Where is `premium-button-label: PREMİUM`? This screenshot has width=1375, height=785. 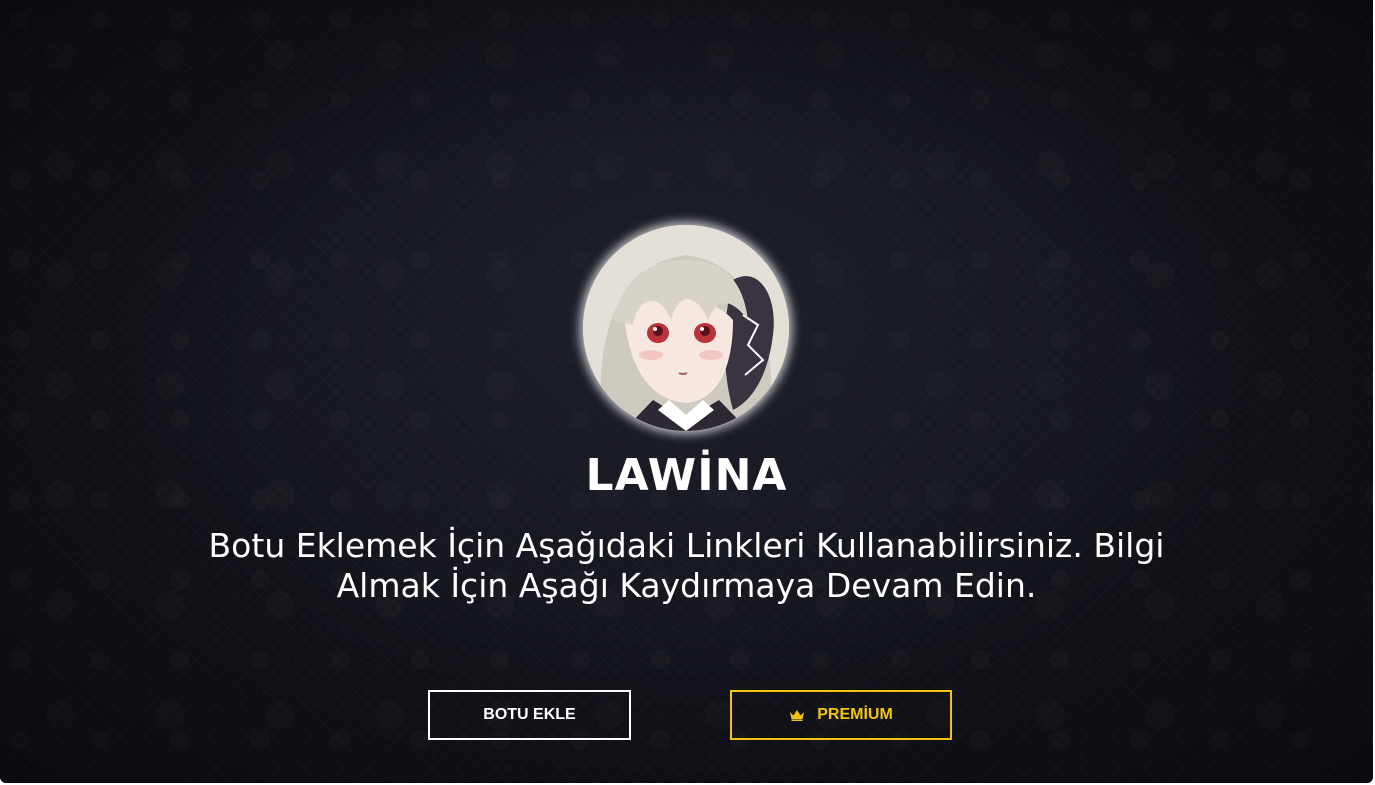
premium-button-label: PREMİUM is located at coordinates (855, 714).